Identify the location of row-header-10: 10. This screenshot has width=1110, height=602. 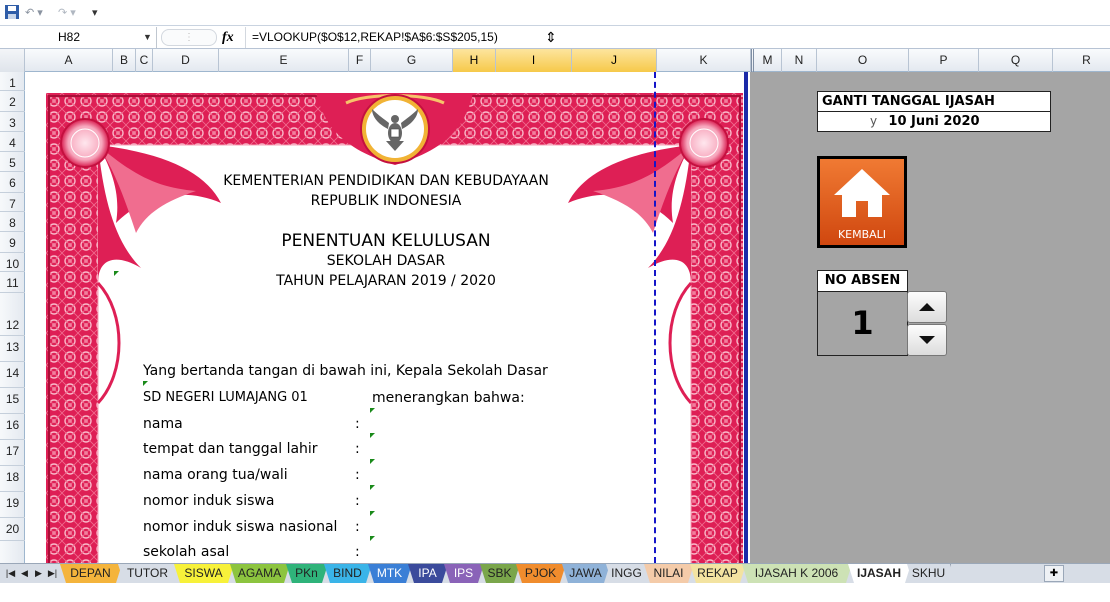
(12, 262).